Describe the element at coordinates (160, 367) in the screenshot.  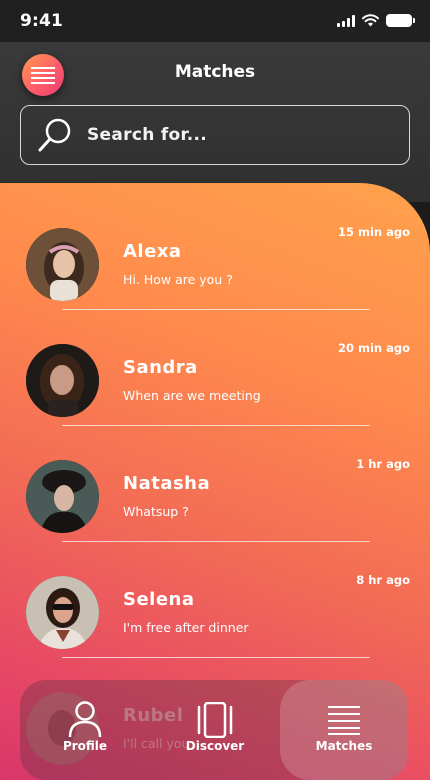
I see `contact-name: Sandra` at that location.